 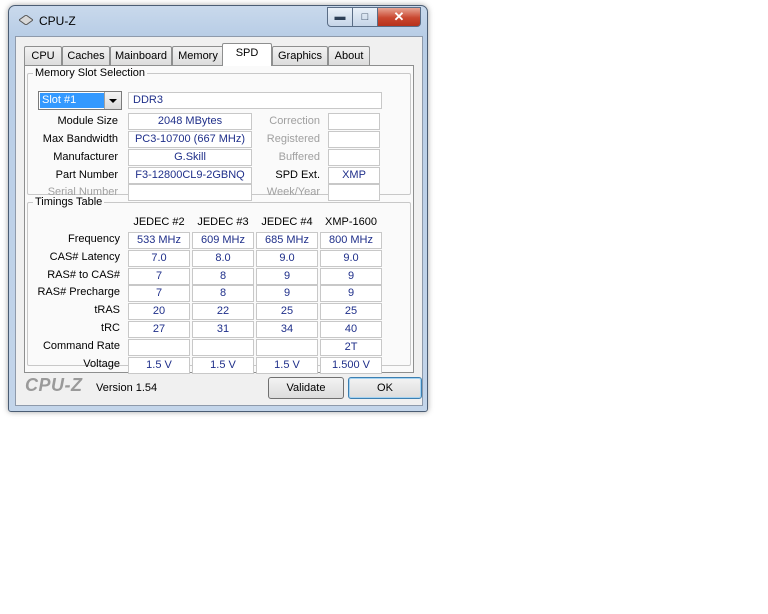 I want to click on timings-cell: 609 MHz, so click(x=223, y=240).